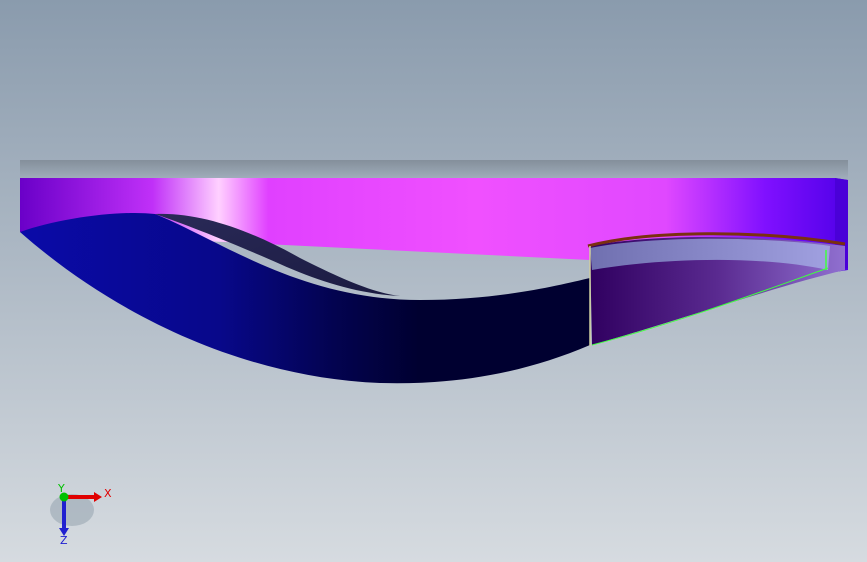 This screenshot has height=562, width=867. I want to click on x-axis-label: X, so click(108, 493).